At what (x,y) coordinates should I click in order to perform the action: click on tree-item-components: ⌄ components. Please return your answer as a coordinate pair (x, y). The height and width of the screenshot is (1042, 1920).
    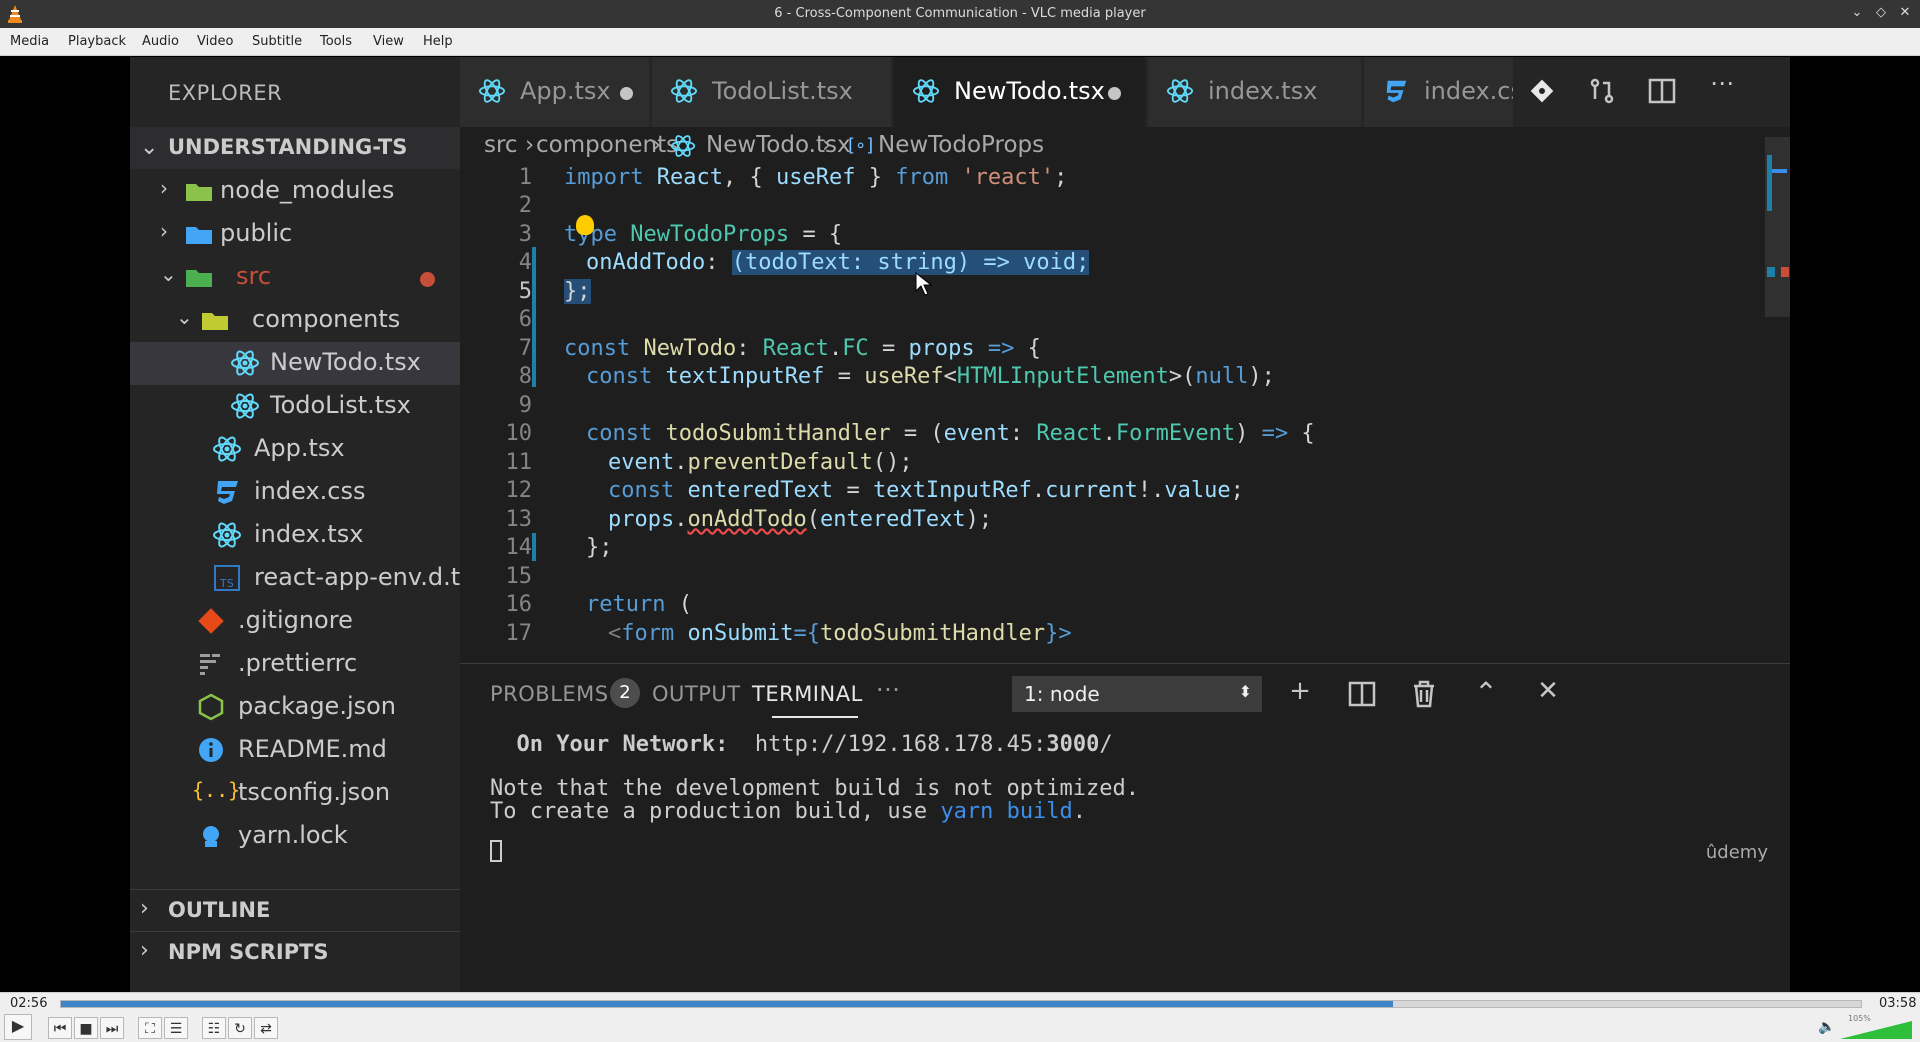
    Looking at the image, I should click on (295, 320).